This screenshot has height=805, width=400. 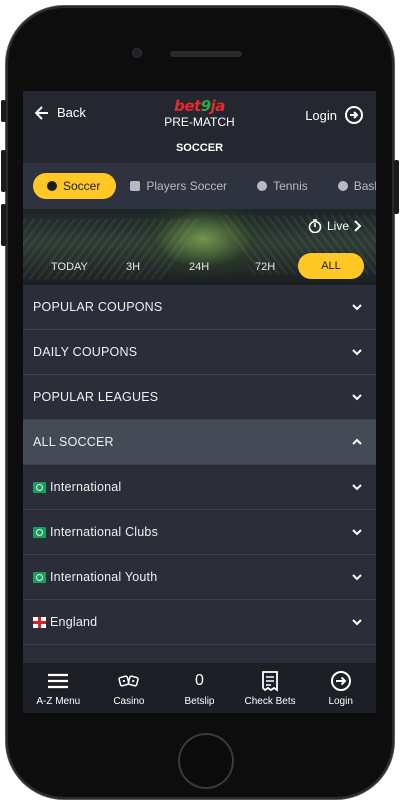 I want to click on filter-24h: 24H, so click(x=199, y=267).